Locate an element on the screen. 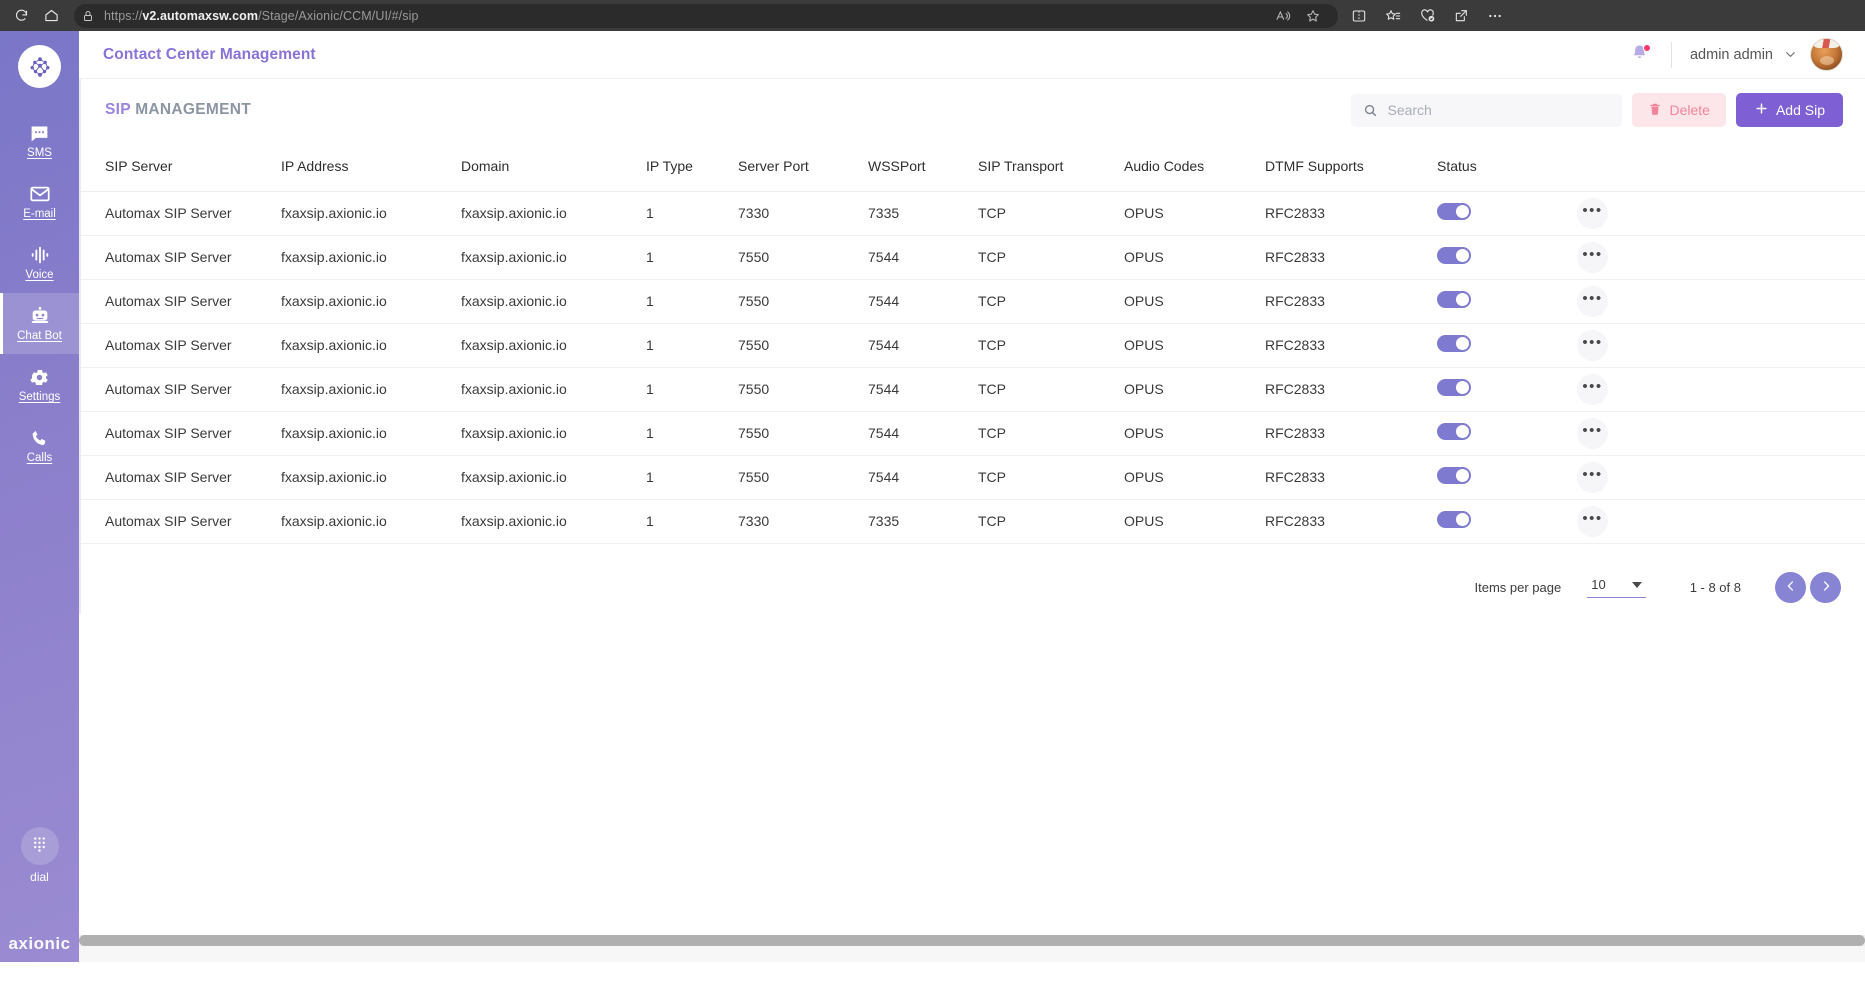 The width and height of the screenshot is (1865, 989). column-header-wssport: WSSPort is located at coordinates (923, 166).